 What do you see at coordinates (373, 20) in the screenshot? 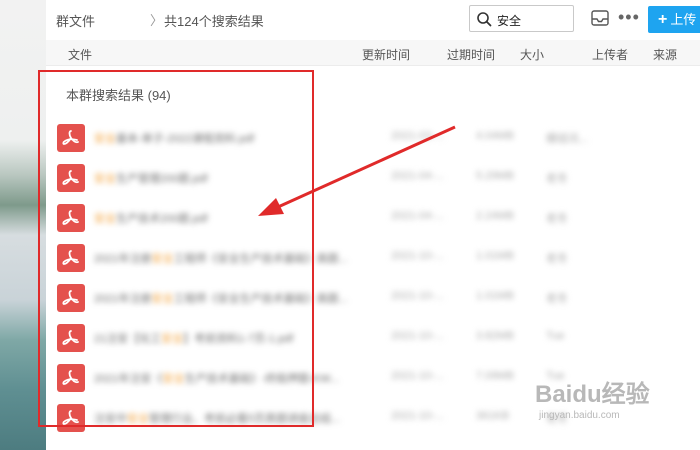
I see `top-bar: 群文件 〉 共124个搜索结果 安全 ••• + 上传` at bounding box center [373, 20].